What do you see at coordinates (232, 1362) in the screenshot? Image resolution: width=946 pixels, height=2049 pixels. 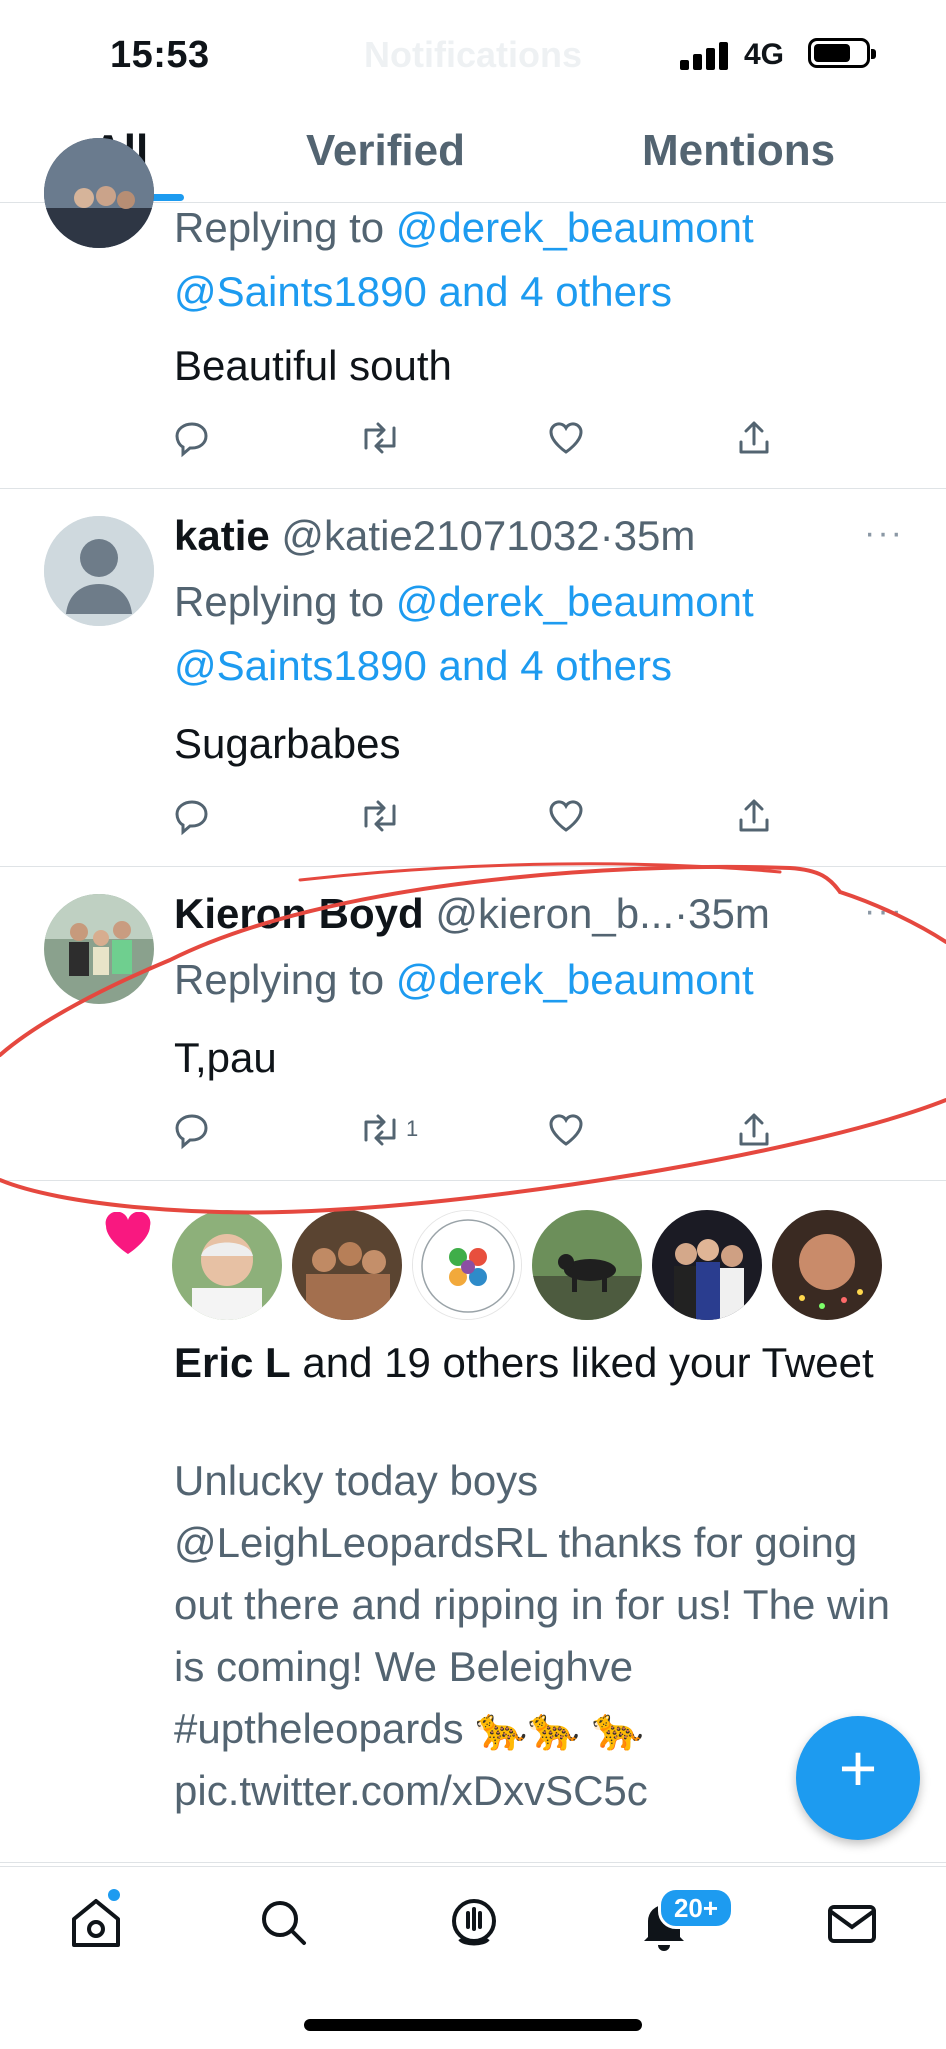 I see `liker-name: Eric L` at bounding box center [232, 1362].